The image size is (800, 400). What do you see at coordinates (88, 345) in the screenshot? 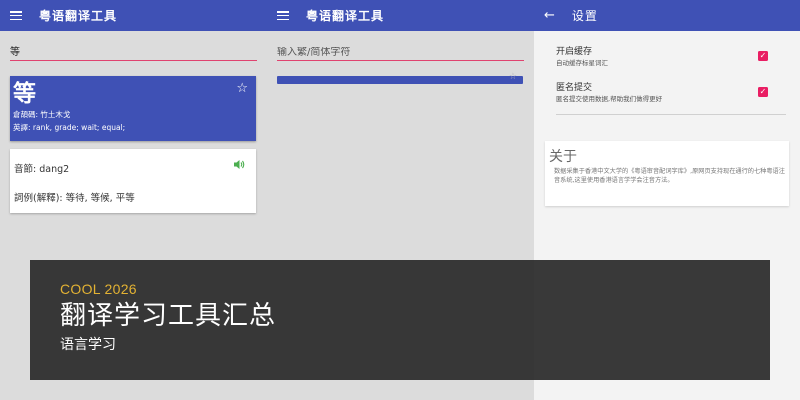
I see `banner-subtitle: 语言学习` at bounding box center [88, 345].